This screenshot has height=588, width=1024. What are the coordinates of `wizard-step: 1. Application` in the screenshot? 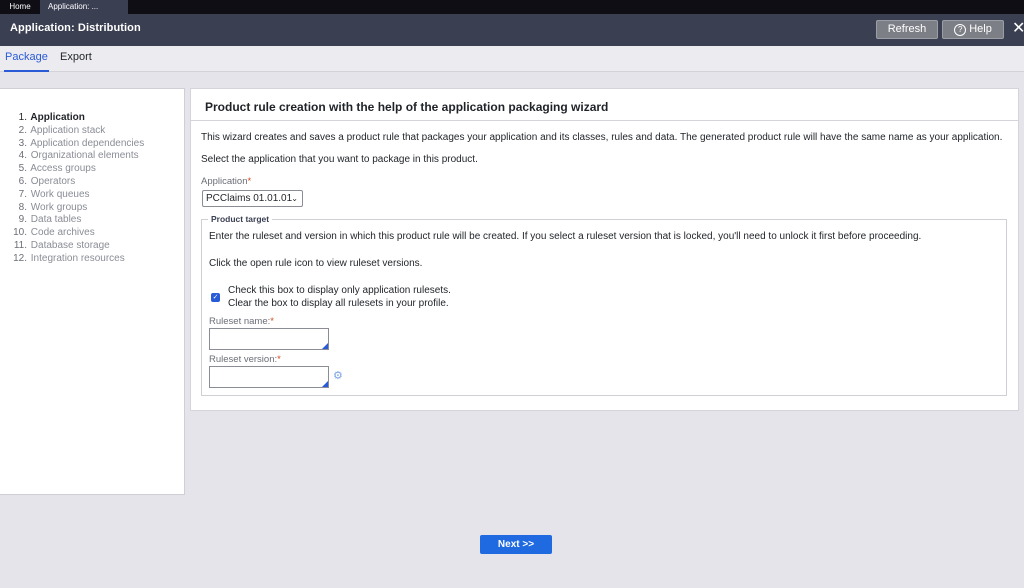 It's located at (51, 117).